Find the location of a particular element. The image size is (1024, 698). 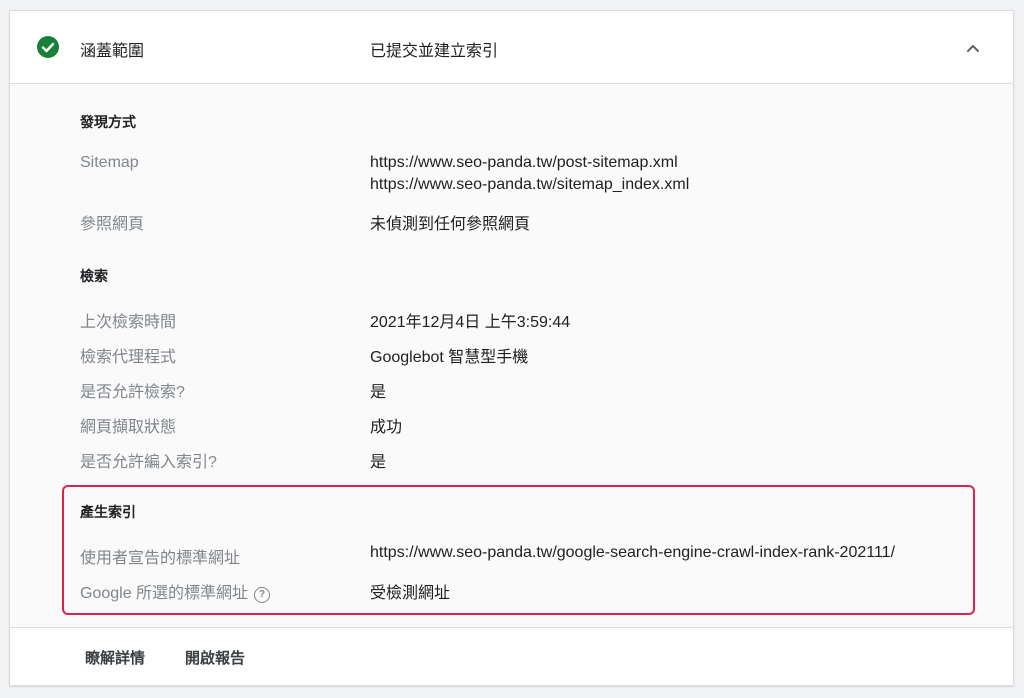

fetch-status-value: 成功 is located at coordinates (386, 427).